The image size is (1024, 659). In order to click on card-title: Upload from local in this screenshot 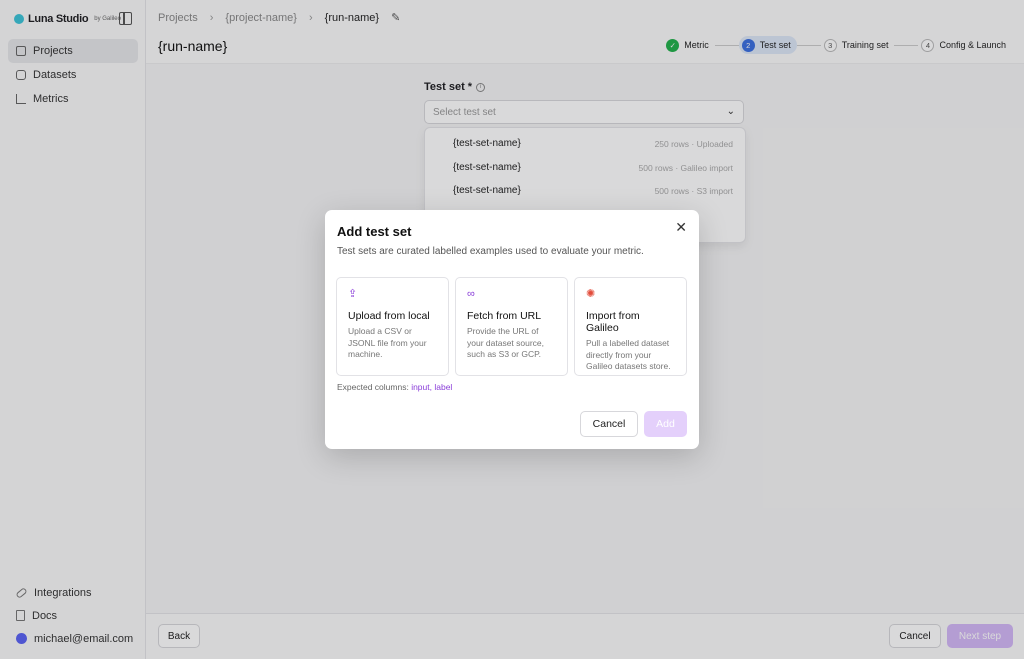, I will do `click(389, 316)`.